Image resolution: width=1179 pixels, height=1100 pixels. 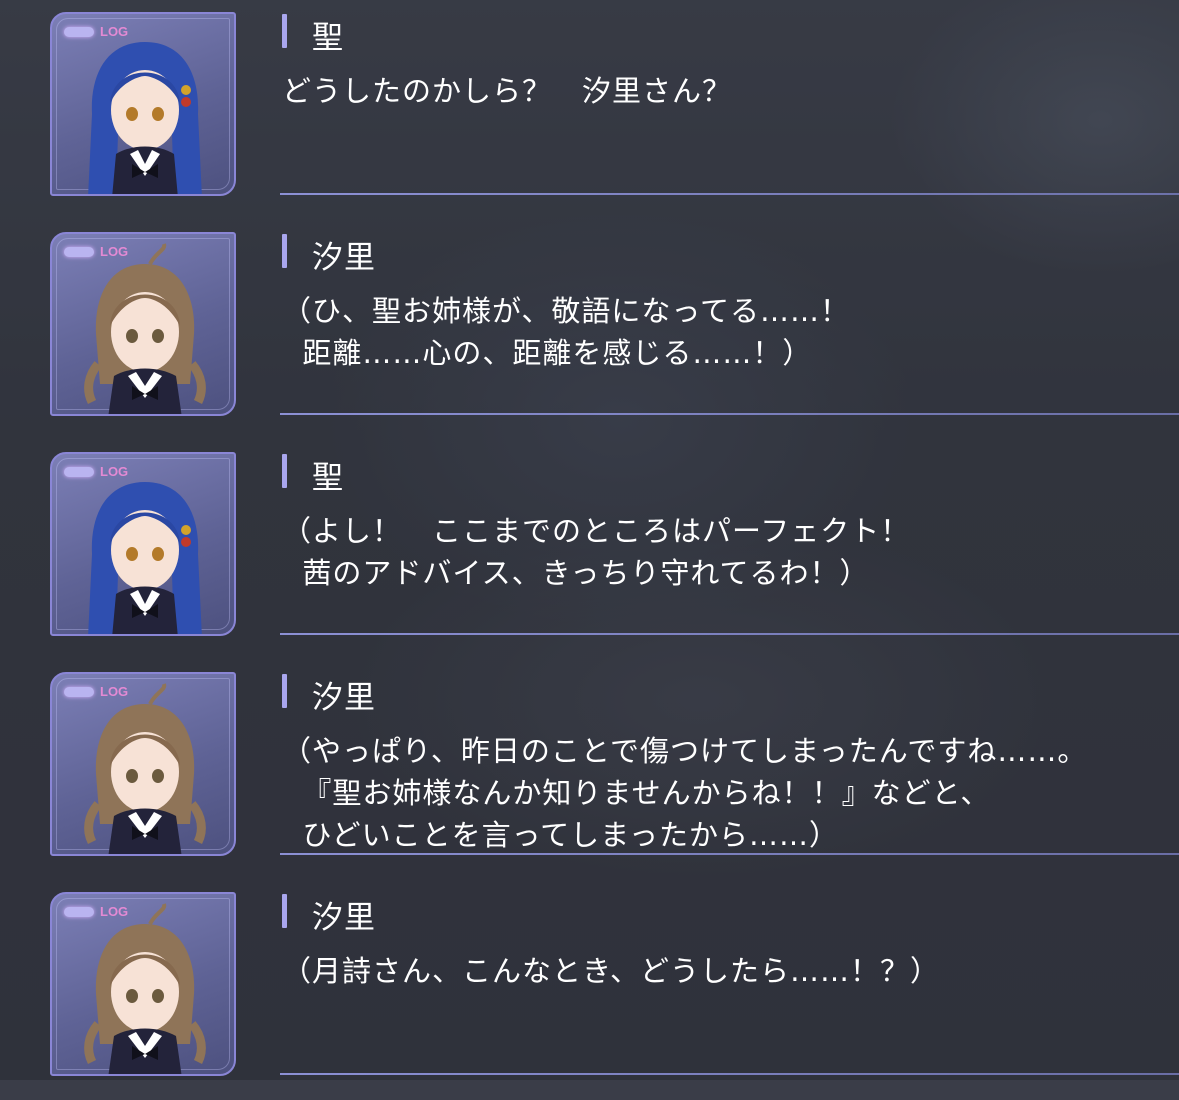 I want to click on dialogue-line: 茜のアドバイス、きっちり守れてるわ！）, so click(x=576, y=573).